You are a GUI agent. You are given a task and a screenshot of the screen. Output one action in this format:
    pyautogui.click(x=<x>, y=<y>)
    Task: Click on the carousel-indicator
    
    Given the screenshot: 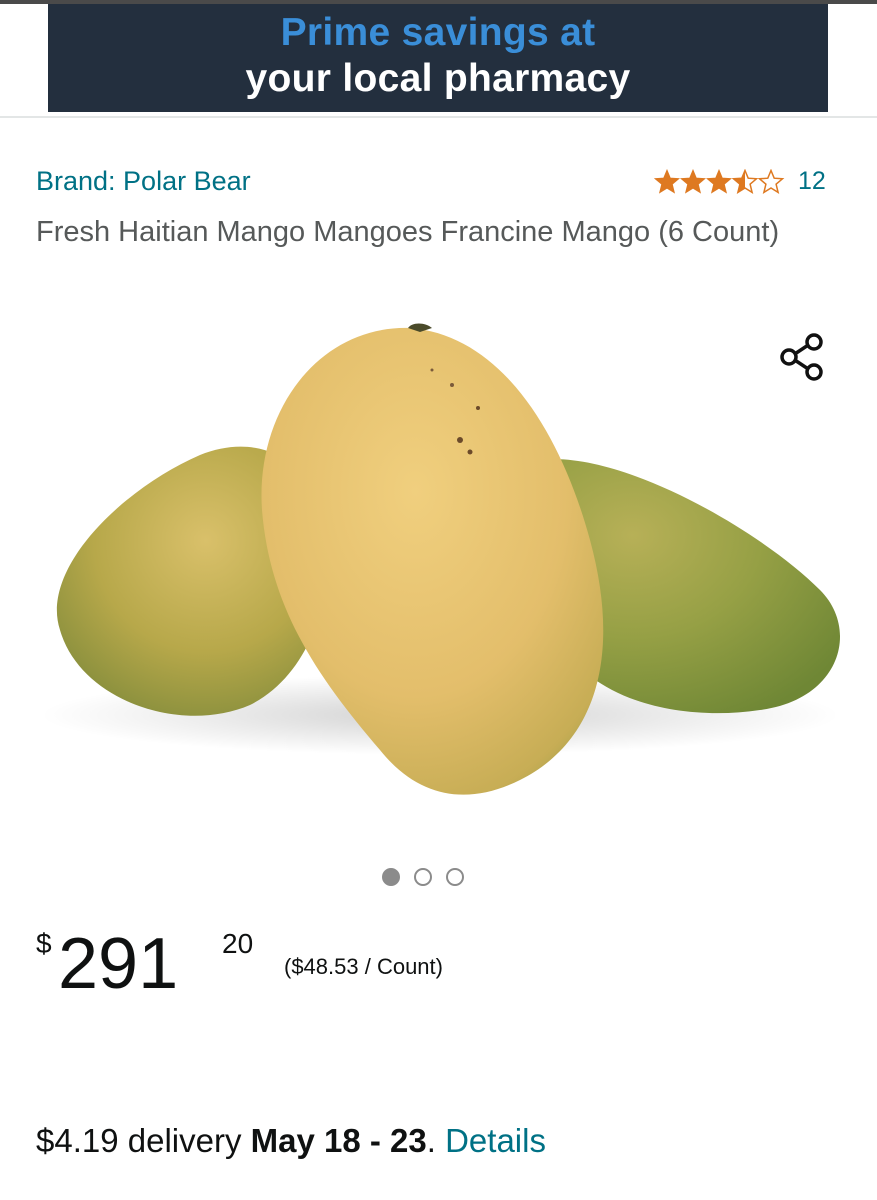 What is the action you would take?
    pyautogui.click(x=423, y=877)
    